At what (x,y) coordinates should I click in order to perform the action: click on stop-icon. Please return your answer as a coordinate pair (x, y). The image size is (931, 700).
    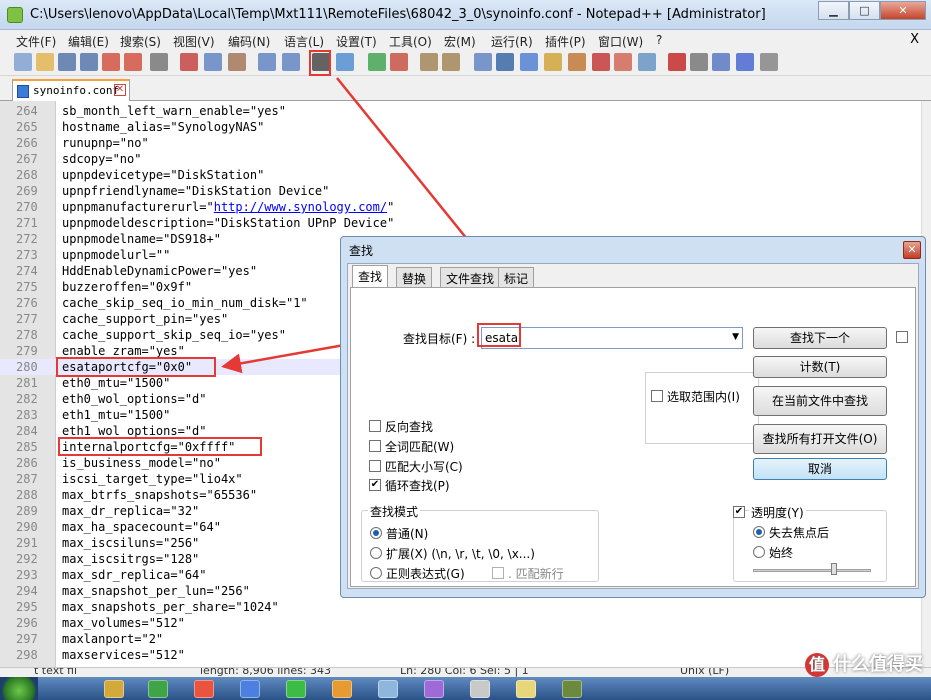
    Looking at the image, I should click on (699, 62).